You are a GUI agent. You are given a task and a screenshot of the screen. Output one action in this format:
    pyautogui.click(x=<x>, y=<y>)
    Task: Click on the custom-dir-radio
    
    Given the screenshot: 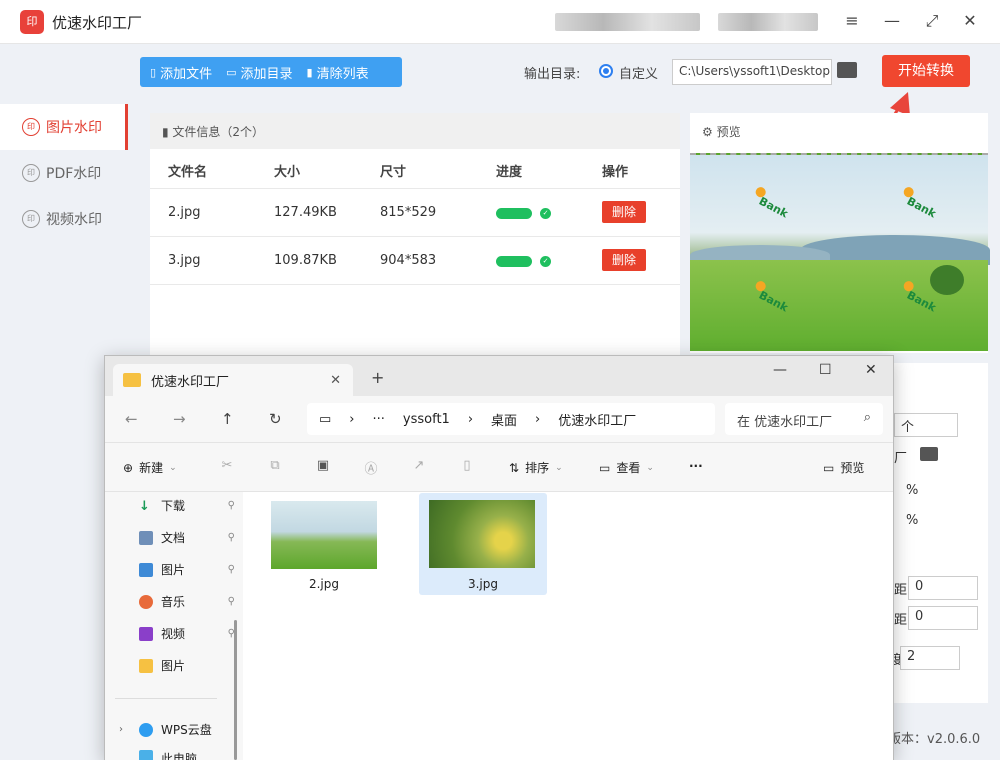 What is the action you would take?
    pyautogui.click(x=606, y=71)
    